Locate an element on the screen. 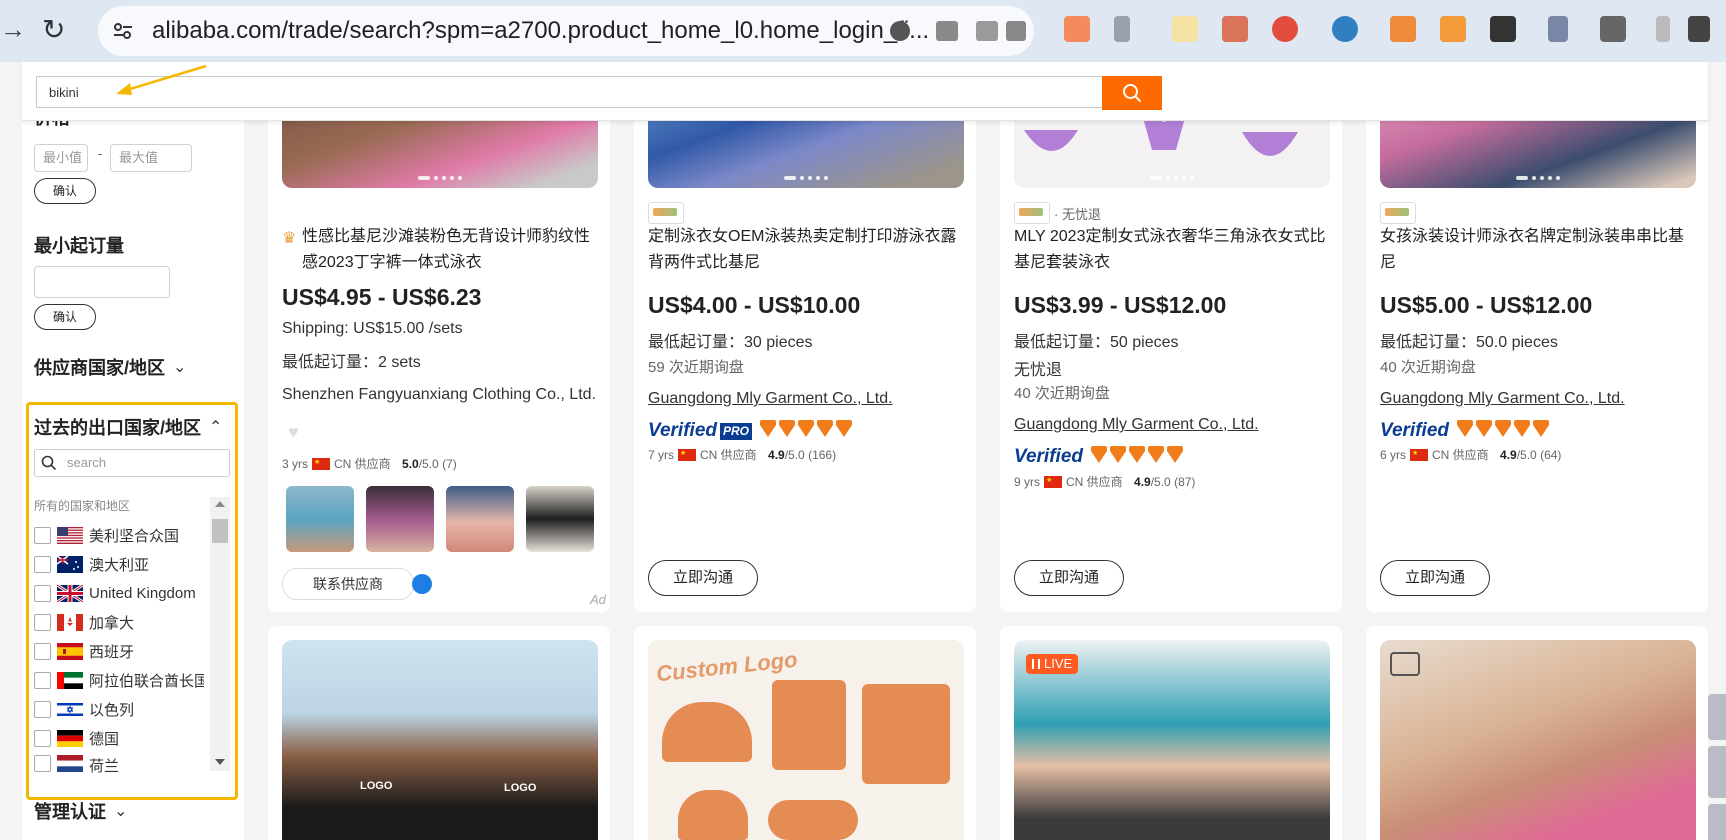  country-option: 澳大利亚 is located at coordinates (119, 564).